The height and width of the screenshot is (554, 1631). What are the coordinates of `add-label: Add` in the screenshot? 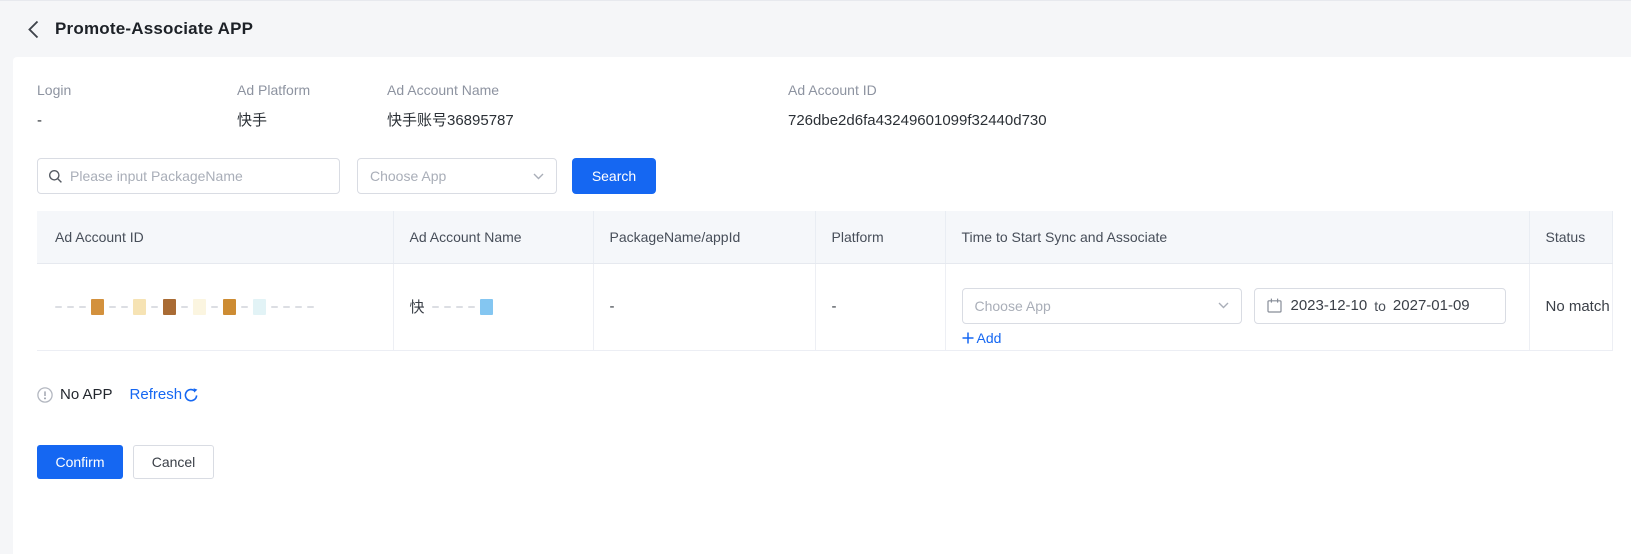 It's located at (989, 337).